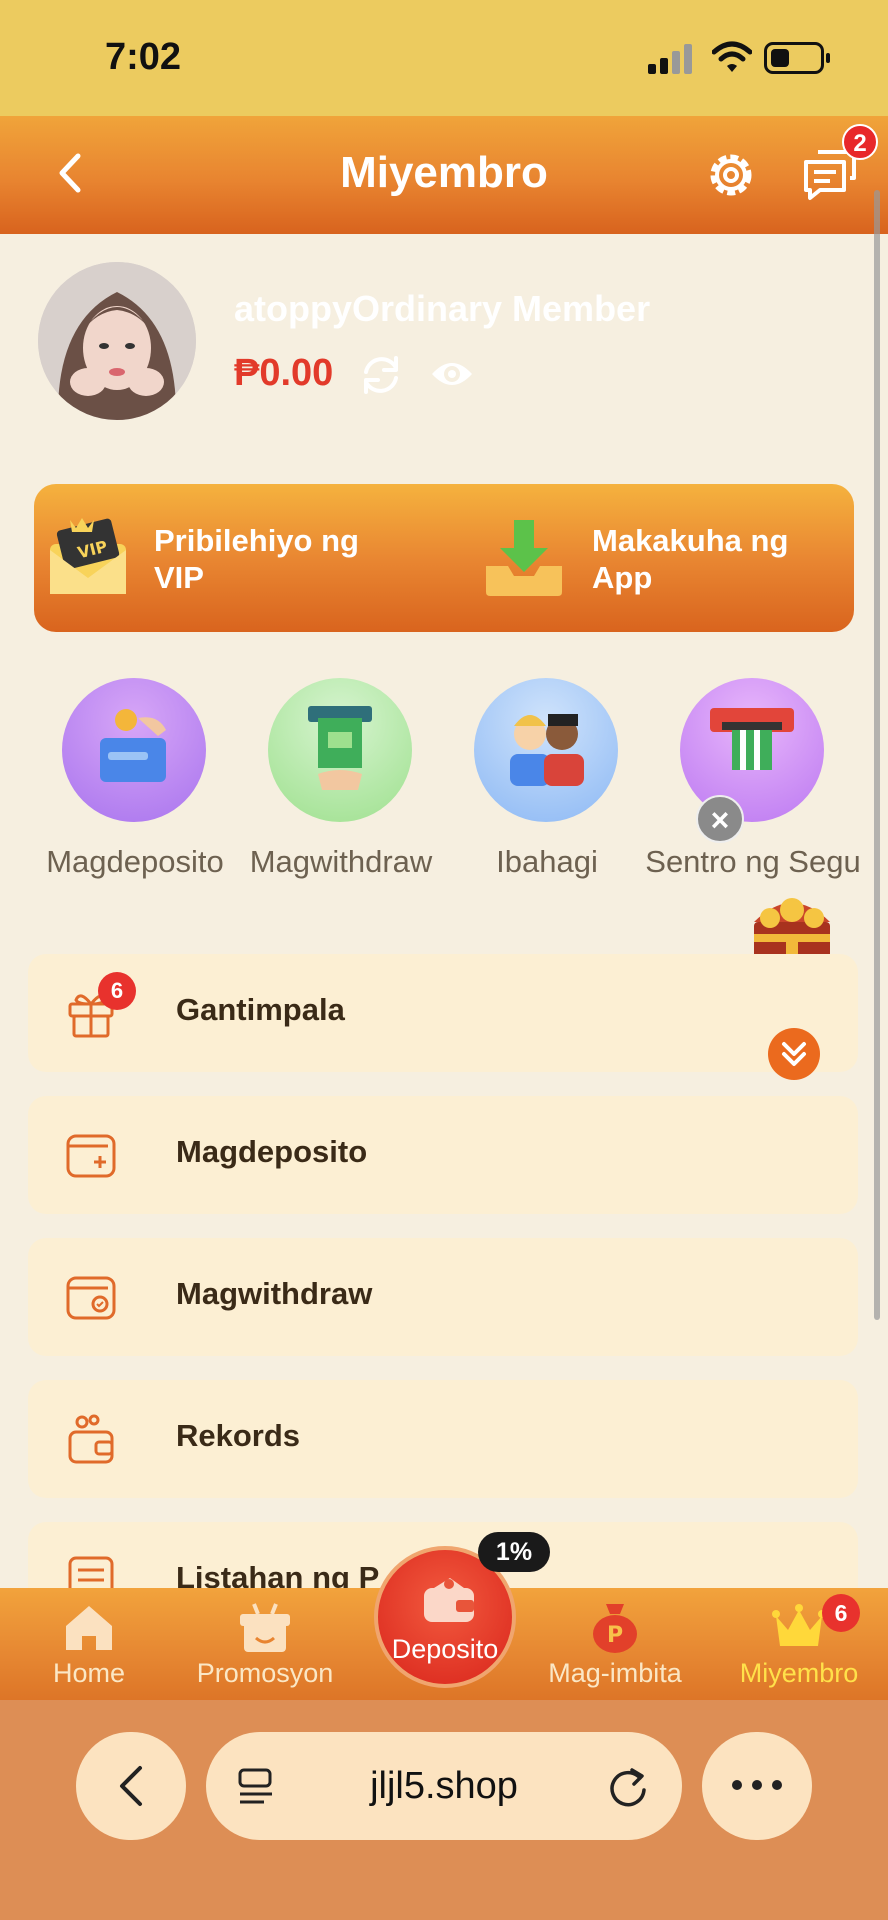  I want to click on refresh-icon, so click(381, 375).